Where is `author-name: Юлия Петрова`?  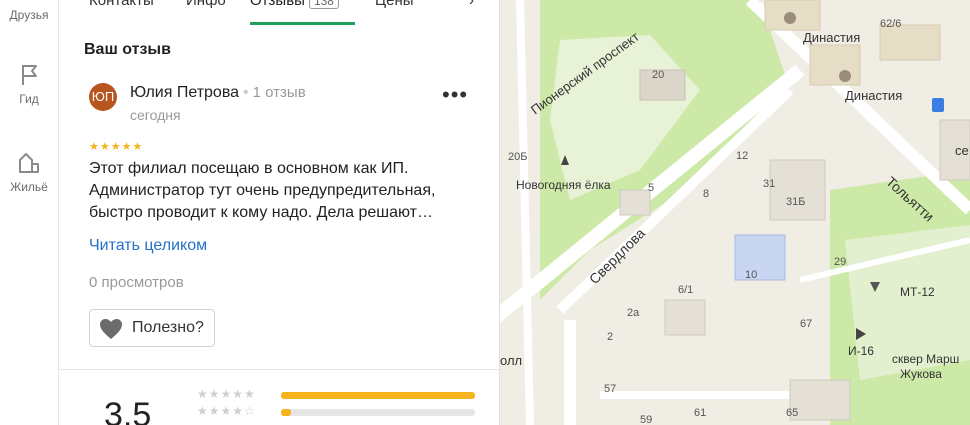
author-name: Юлия Петрова is located at coordinates (184, 92).